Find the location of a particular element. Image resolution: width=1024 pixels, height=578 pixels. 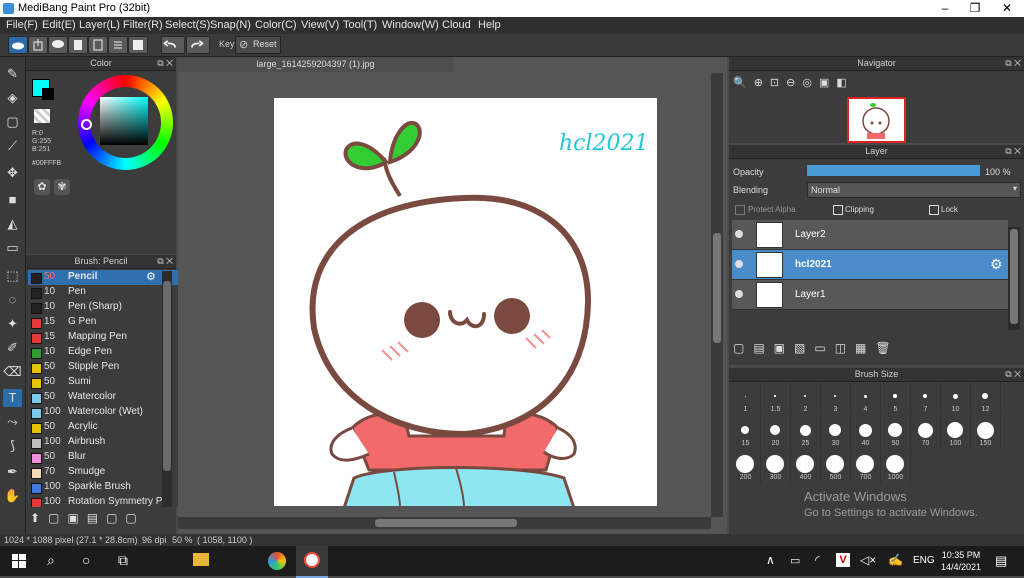

opacity-slider is located at coordinates (893, 170).